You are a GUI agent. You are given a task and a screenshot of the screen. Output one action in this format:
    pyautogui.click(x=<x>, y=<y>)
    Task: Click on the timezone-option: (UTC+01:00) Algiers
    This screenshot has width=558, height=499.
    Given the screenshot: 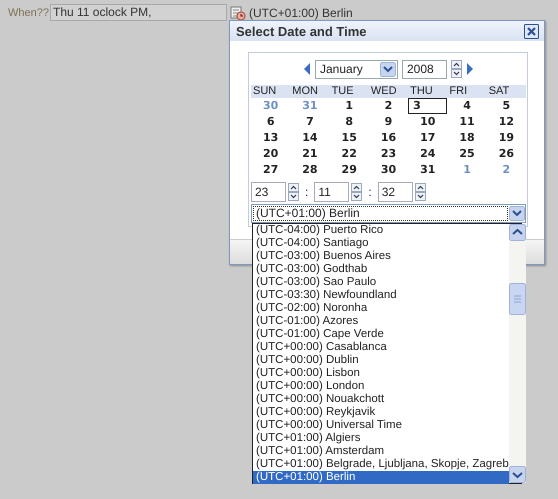 What is the action you would take?
    pyautogui.click(x=381, y=438)
    